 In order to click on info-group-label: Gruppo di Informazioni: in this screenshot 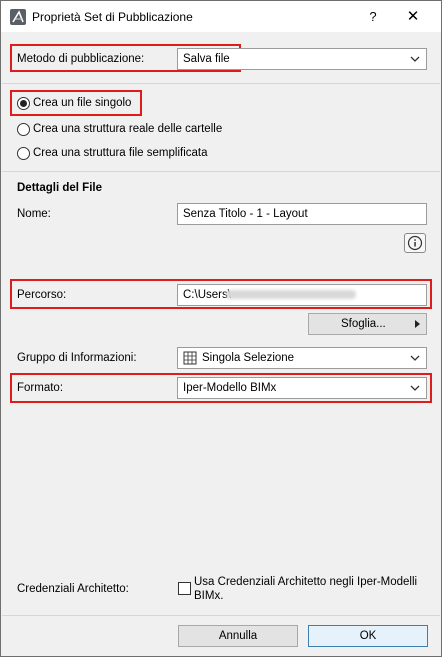, I will do `click(77, 358)`.